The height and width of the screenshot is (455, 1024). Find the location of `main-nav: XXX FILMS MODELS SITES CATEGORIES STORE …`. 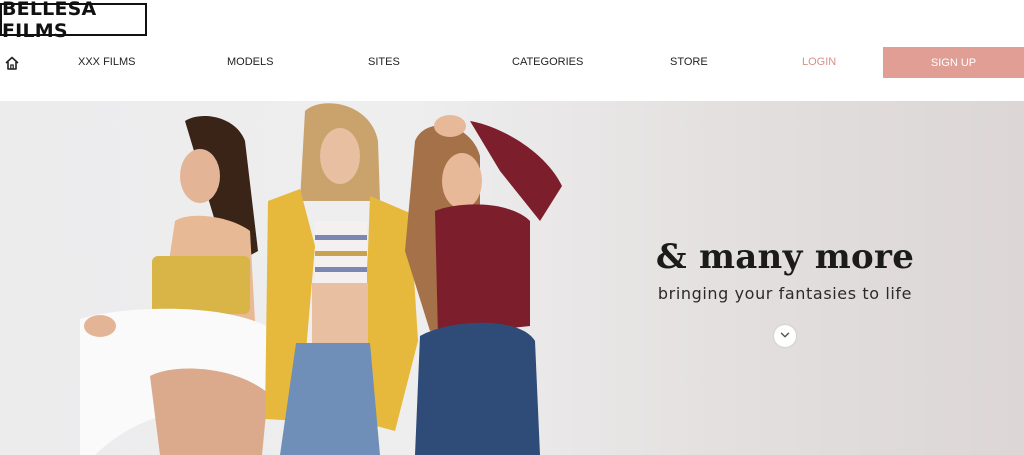

main-nav: XXX FILMS MODELS SITES CATEGORIES STORE … is located at coordinates (512, 62).